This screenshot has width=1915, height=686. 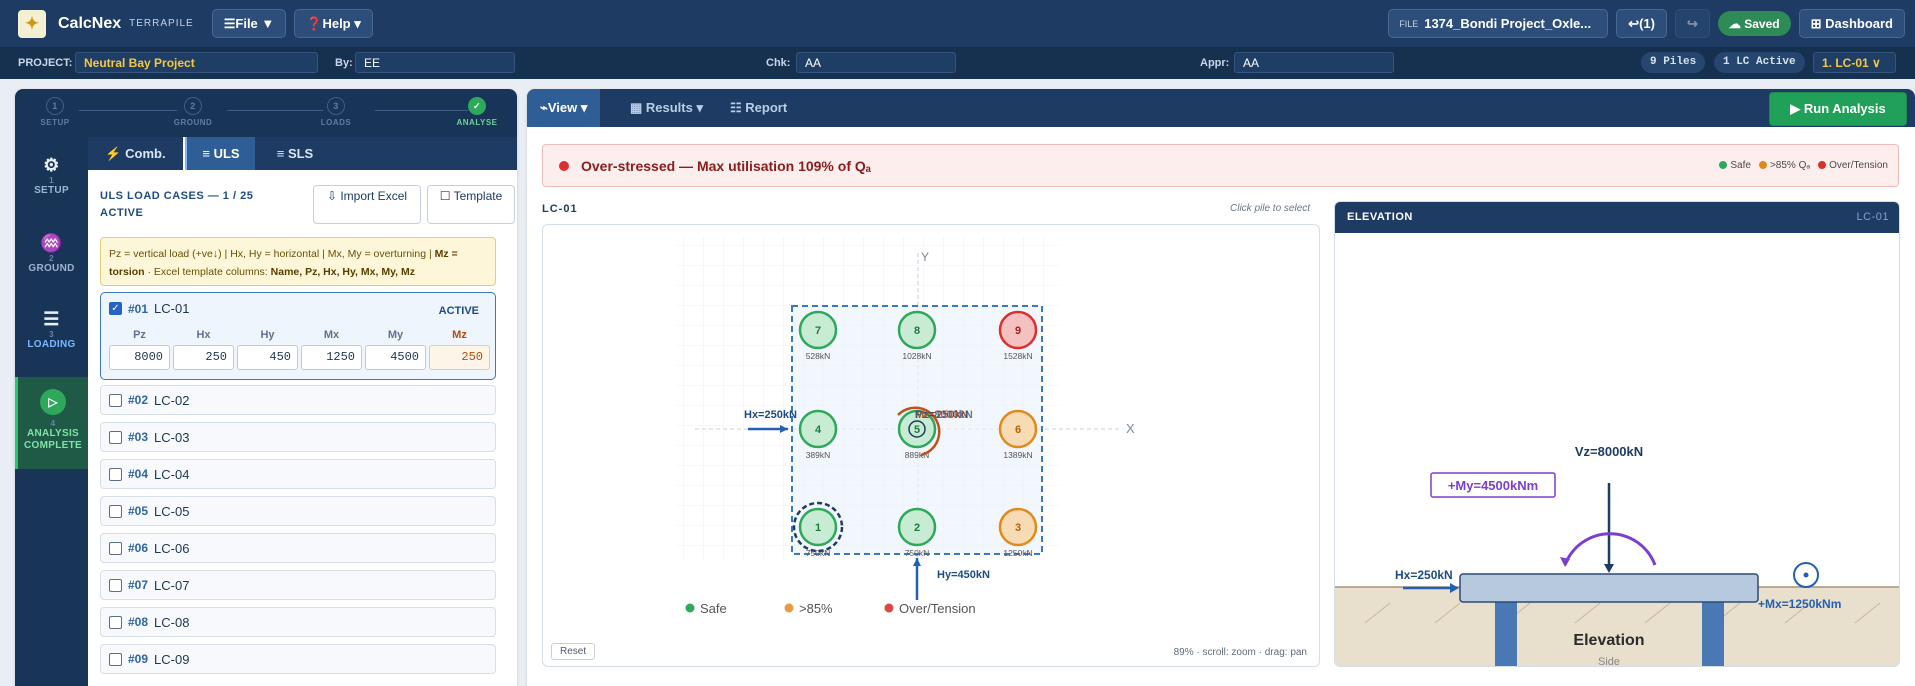 What do you see at coordinates (944, 415) in the screenshot?
I see `pz-label: Pz=8000kN` at bounding box center [944, 415].